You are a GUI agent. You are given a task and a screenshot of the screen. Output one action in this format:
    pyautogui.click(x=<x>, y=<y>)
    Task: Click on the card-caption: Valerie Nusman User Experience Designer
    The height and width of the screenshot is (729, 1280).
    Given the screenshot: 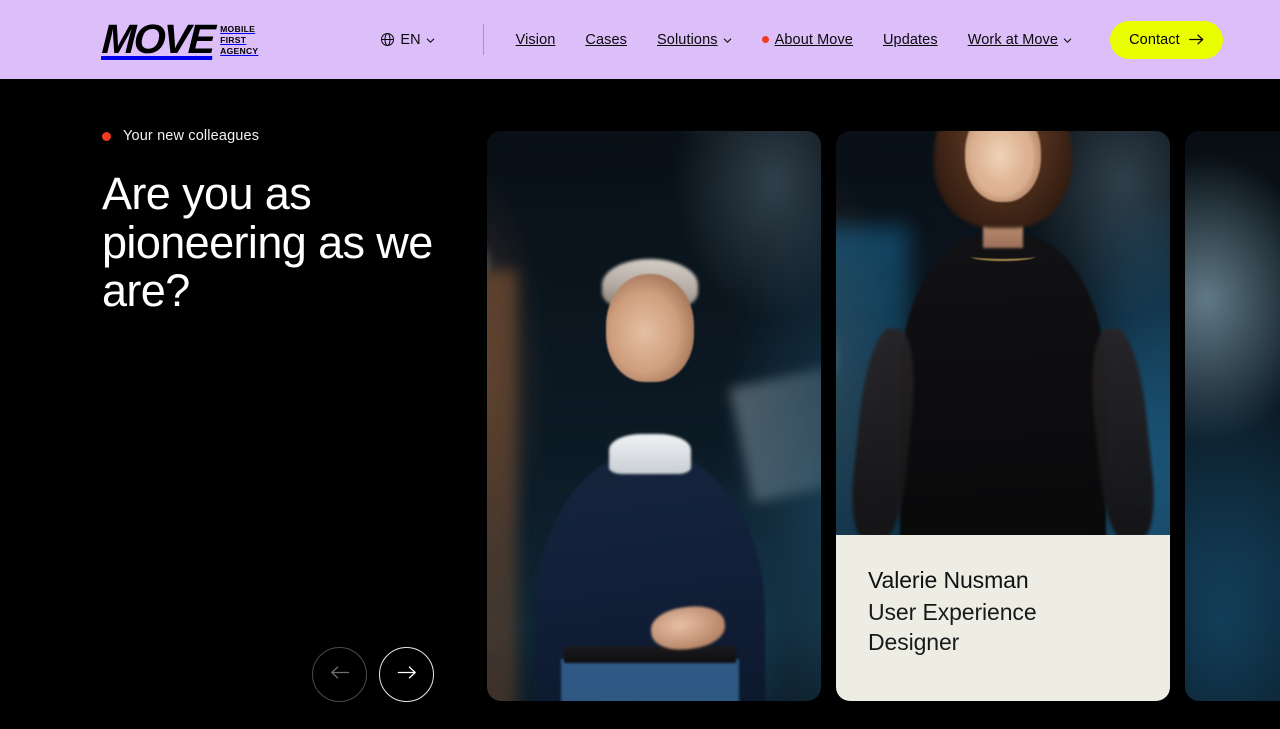 What is the action you would take?
    pyautogui.click(x=1003, y=618)
    